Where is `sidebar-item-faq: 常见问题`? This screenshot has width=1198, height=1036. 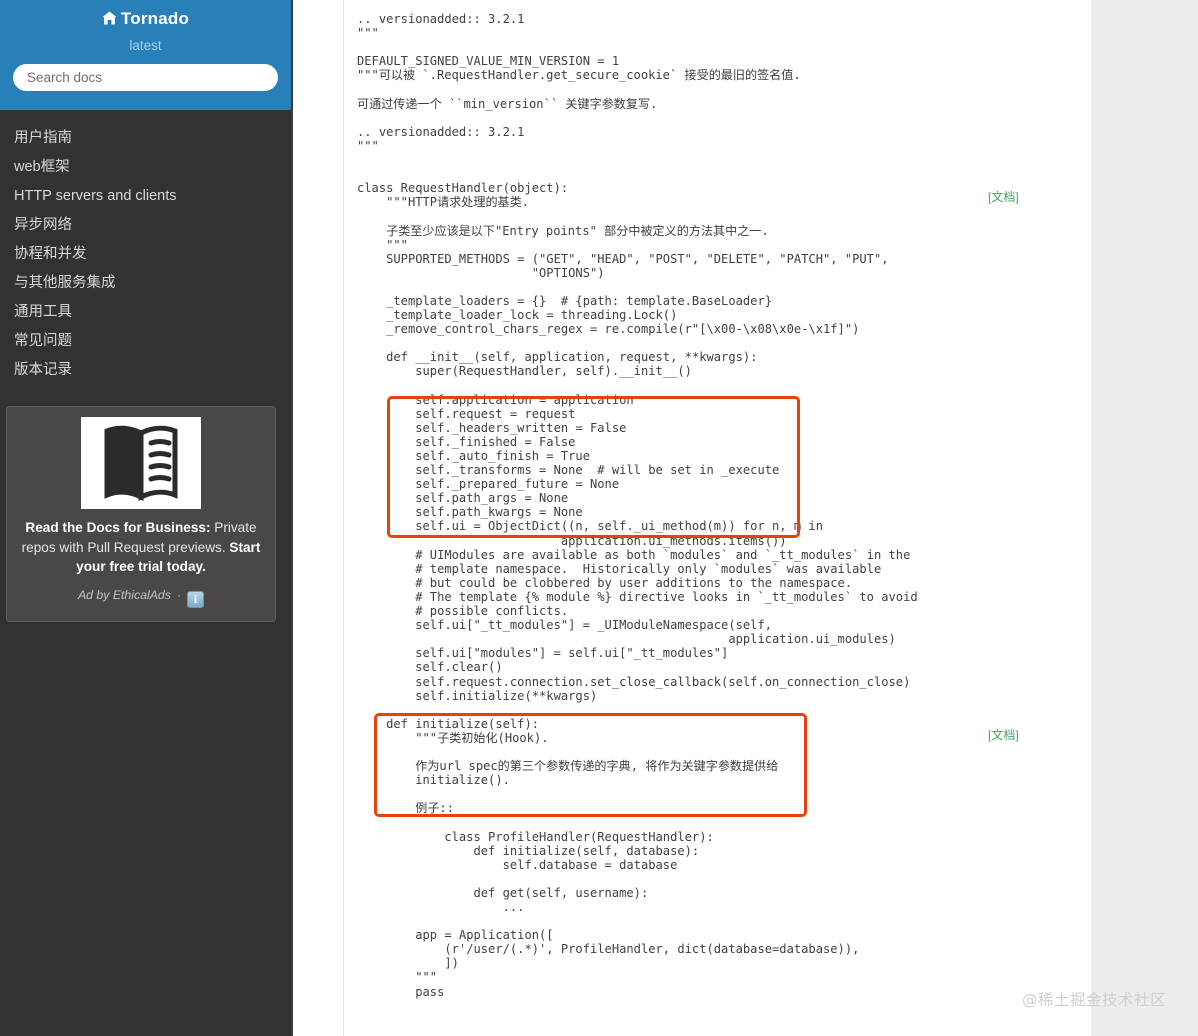 sidebar-item-faq: 常见问题 is located at coordinates (145, 341).